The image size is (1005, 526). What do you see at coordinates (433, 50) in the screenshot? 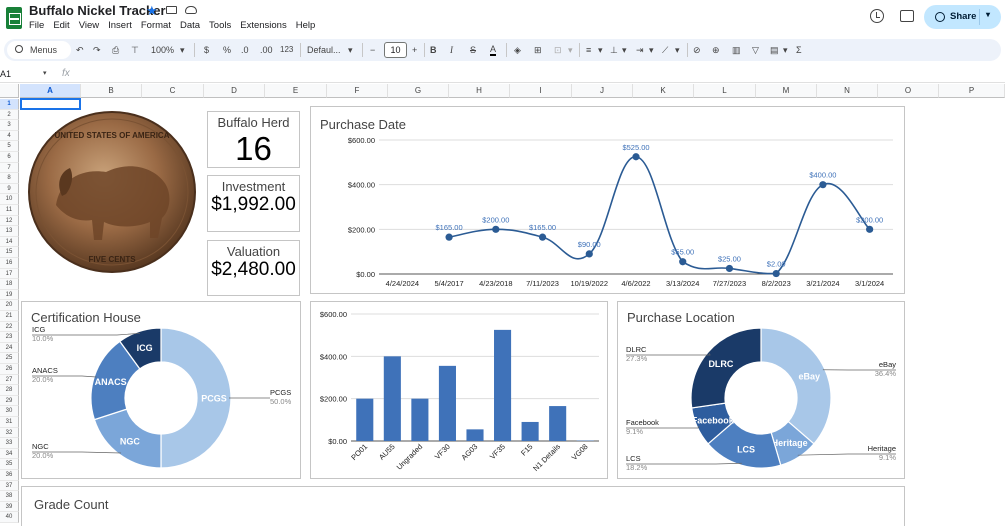
I see `bold-button: B` at bounding box center [433, 50].